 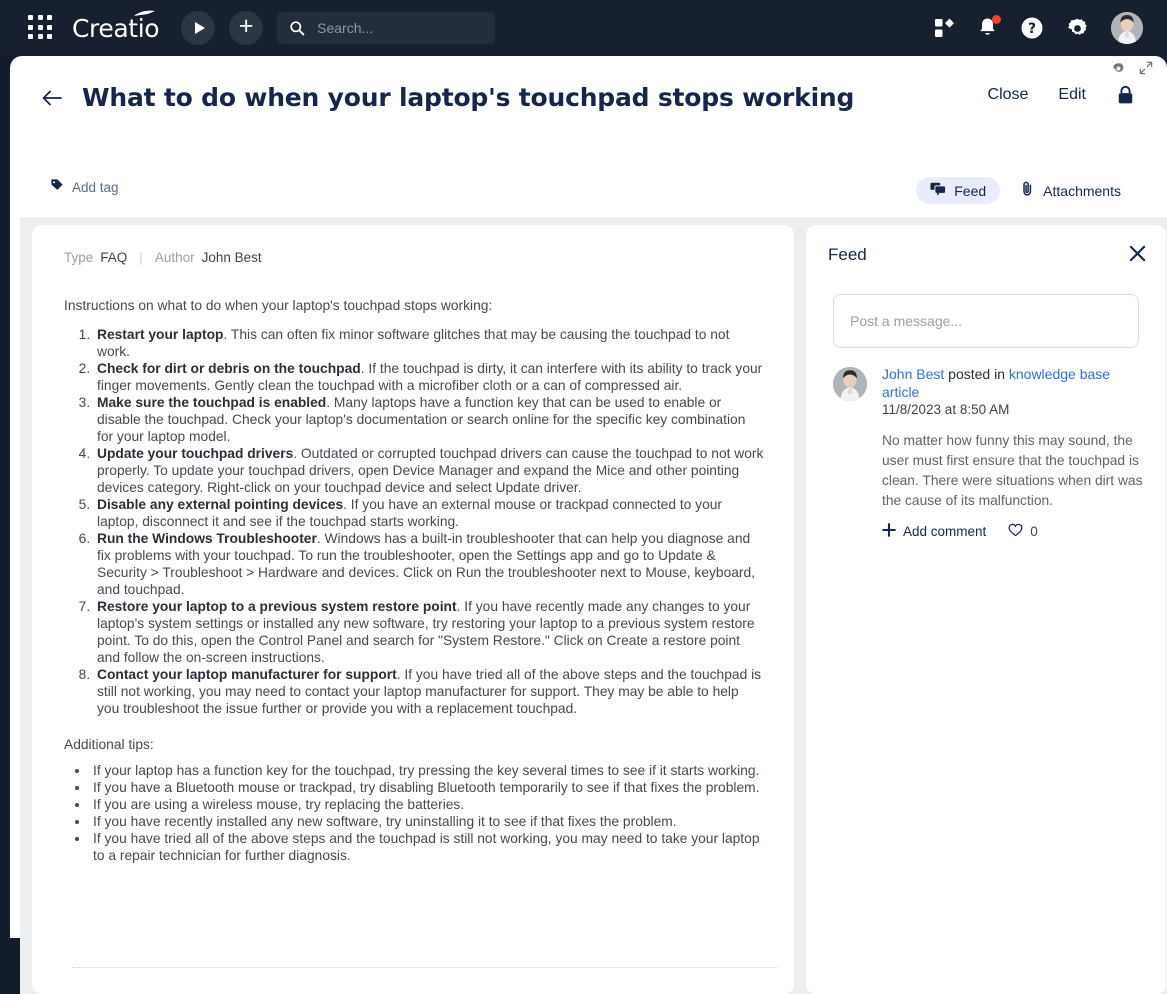 I want to click on lock-icon, so click(x=1125, y=95).